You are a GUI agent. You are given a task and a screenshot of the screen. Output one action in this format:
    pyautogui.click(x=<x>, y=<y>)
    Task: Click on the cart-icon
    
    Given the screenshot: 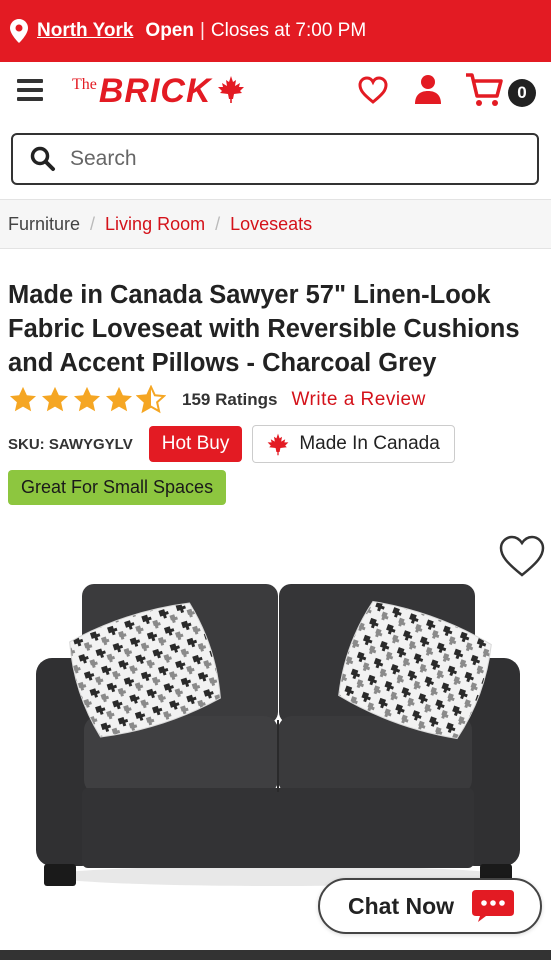 What is the action you would take?
    pyautogui.click(x=484, y=90)
    